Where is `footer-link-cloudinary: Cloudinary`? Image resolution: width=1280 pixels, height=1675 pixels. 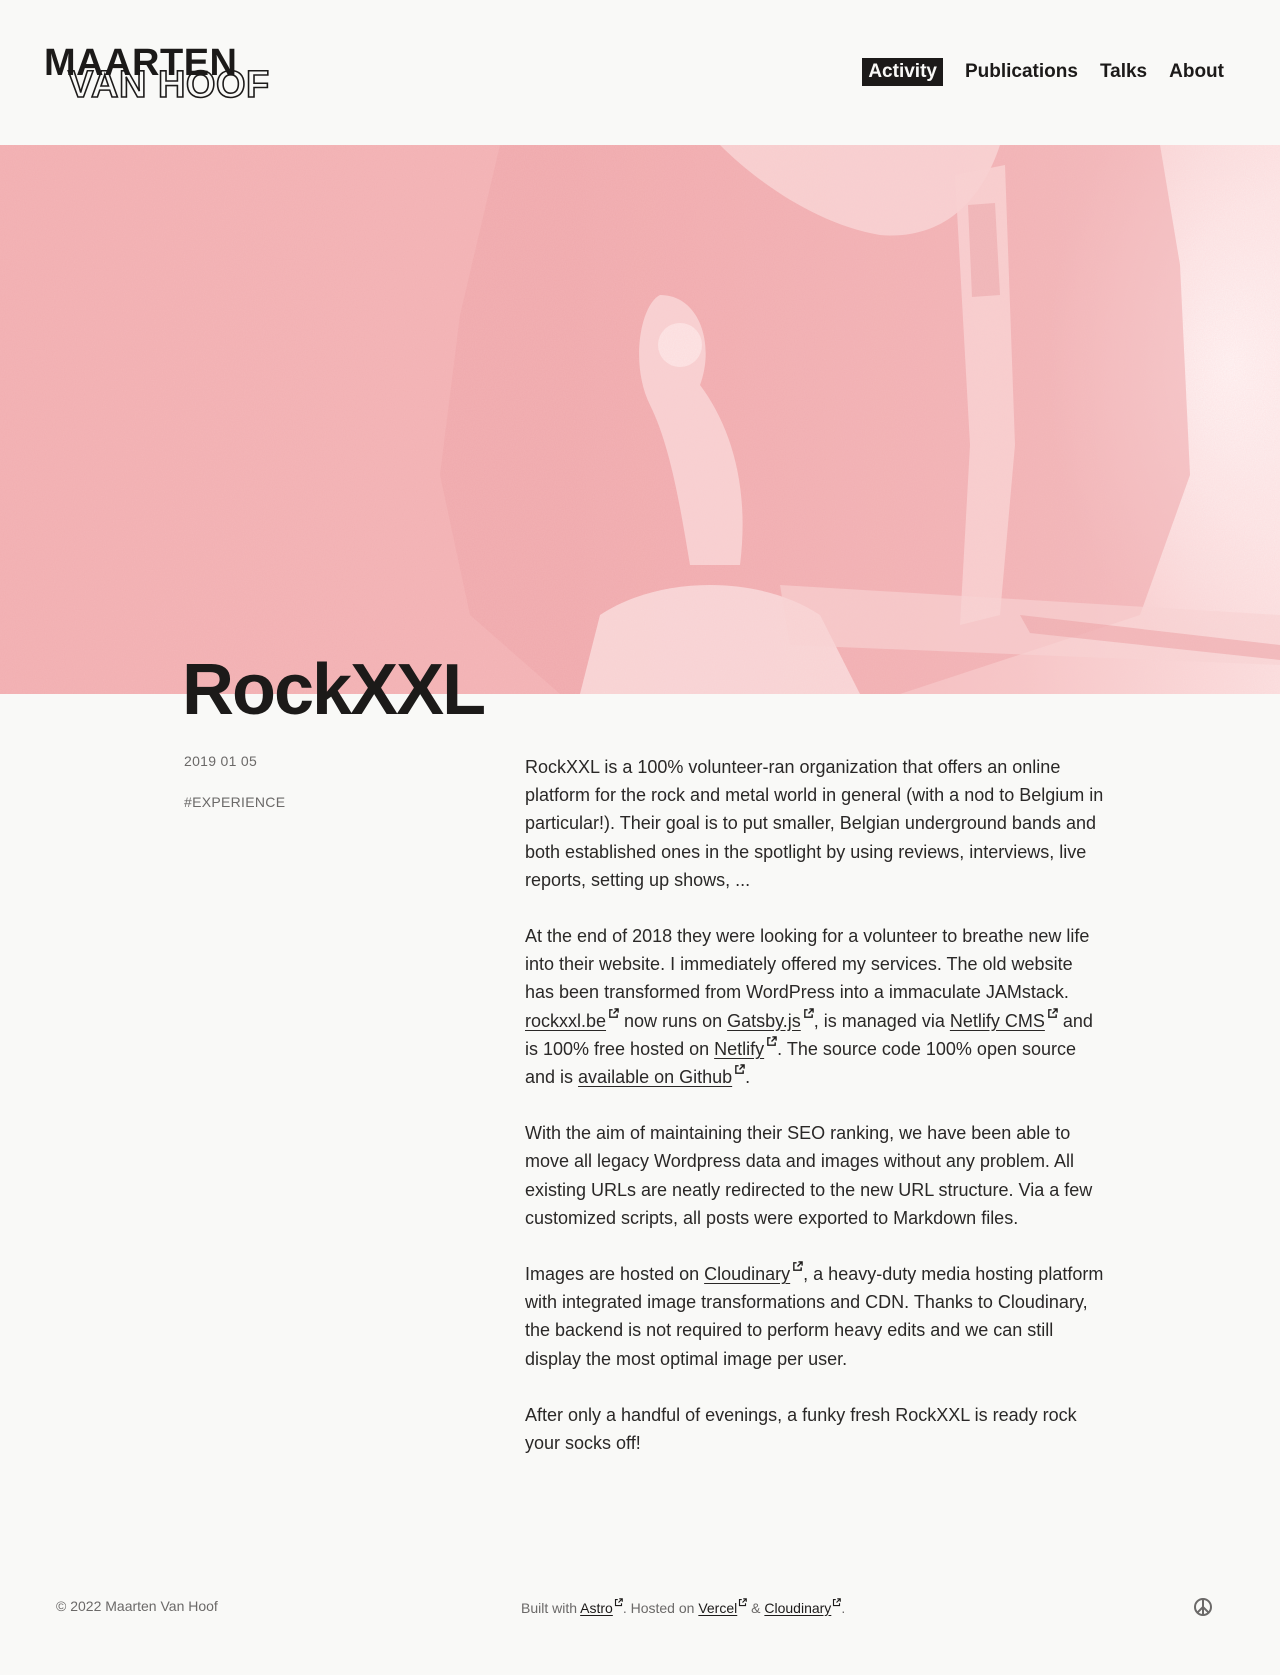
footer-link-cloudinary: Cloudinary is located at coordinates (797, 1608).